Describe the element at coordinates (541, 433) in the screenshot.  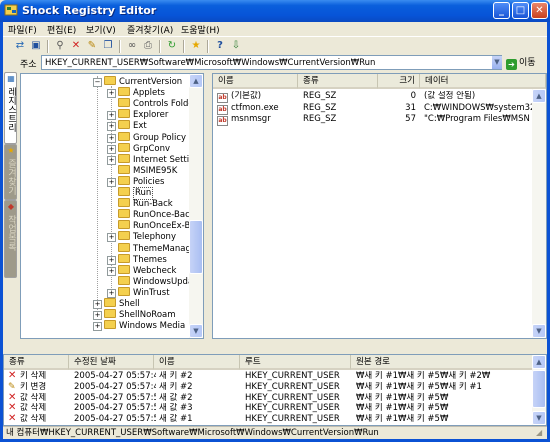
I see `resize-grip-icon: ◢` at that location.